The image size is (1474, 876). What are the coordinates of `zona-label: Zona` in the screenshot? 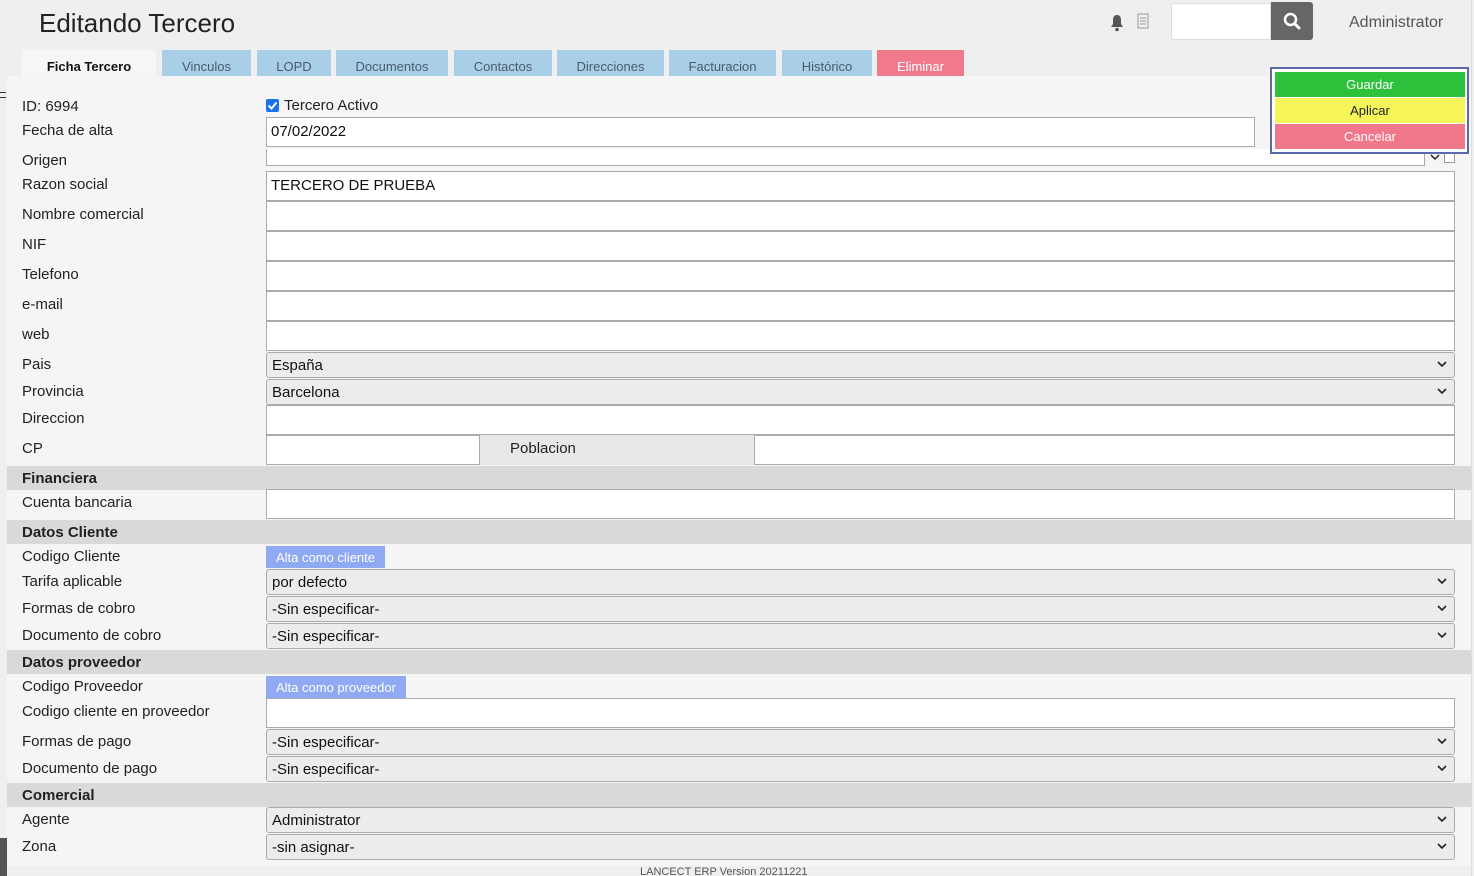 It's located at (39, 846).